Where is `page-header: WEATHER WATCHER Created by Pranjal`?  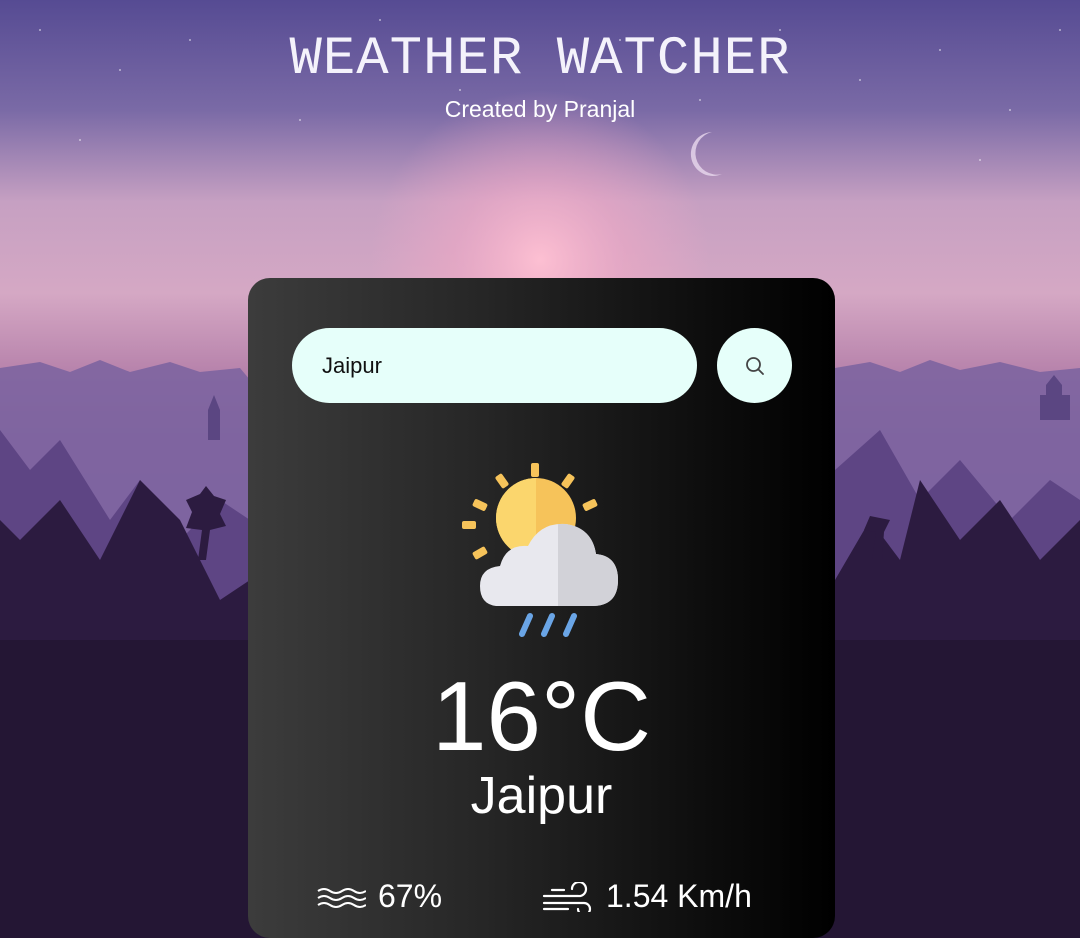 page-header: WEATHER WATCHER Created by Pranjal is located at coordinates (540, 75).